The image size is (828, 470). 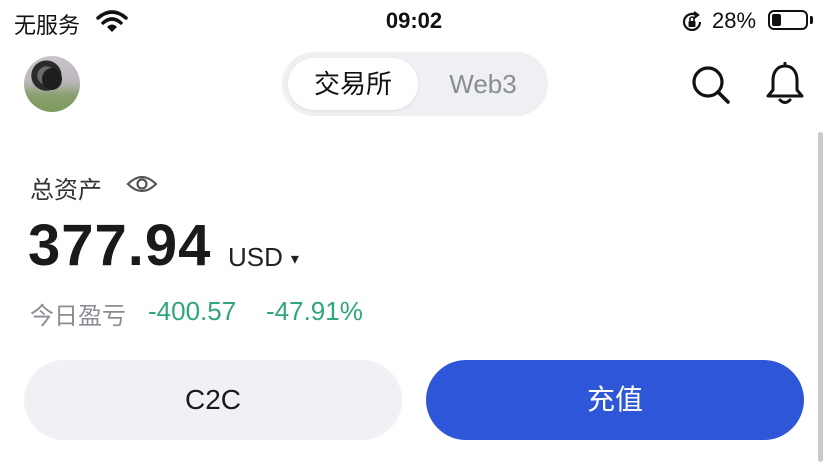 I want to click on currency-selector: USD ▾, so click(x=263, y=257).